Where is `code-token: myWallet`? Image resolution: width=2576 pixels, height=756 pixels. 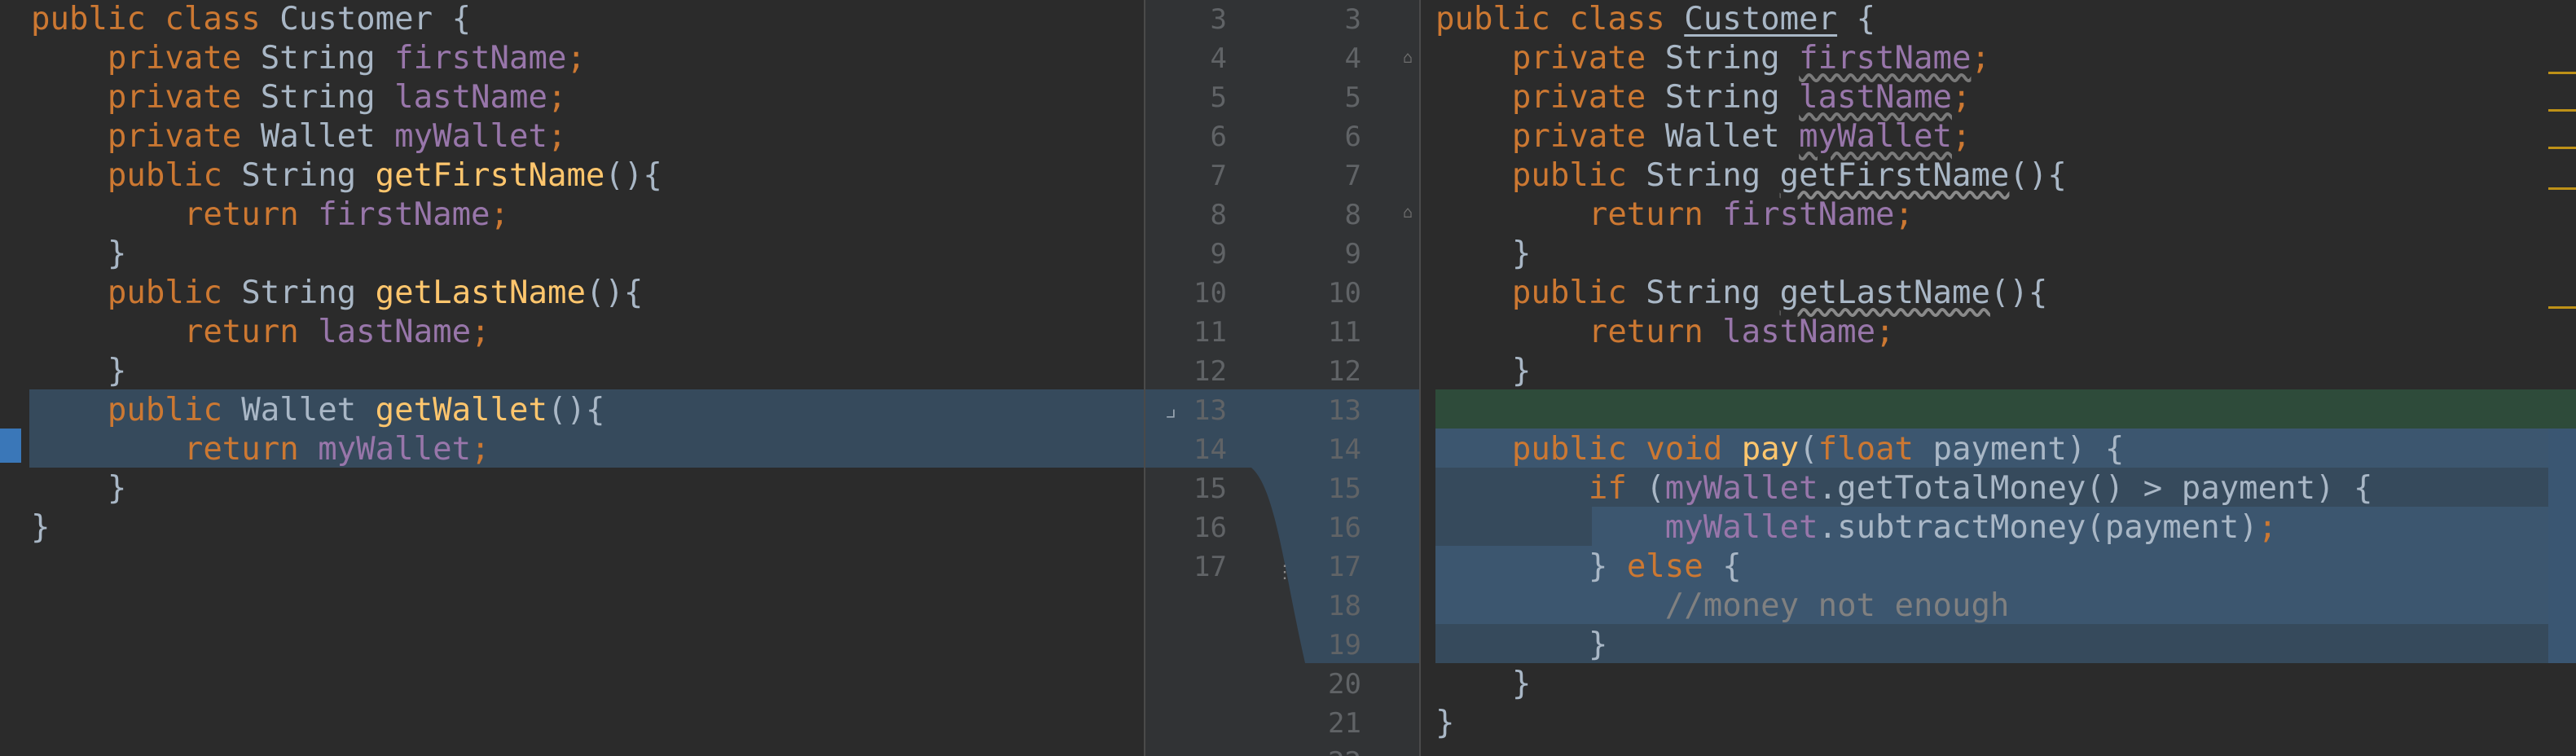 code-token: myWallet is located at coordinates (395, 449).